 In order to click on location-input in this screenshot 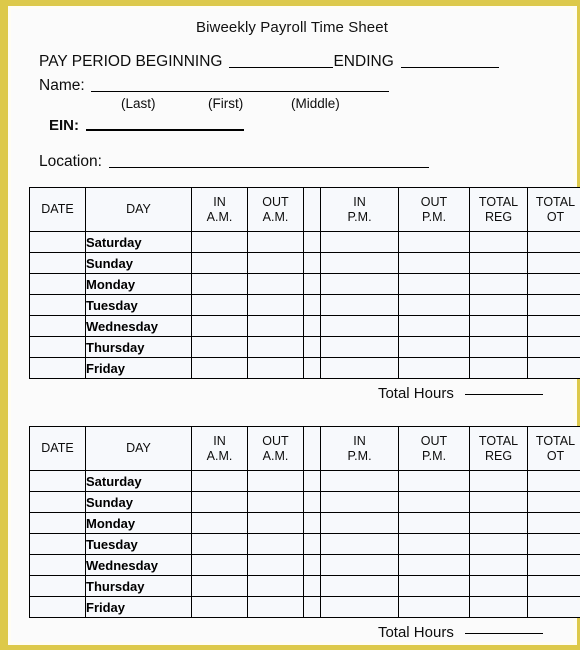, I will do `click(268, 167)`.